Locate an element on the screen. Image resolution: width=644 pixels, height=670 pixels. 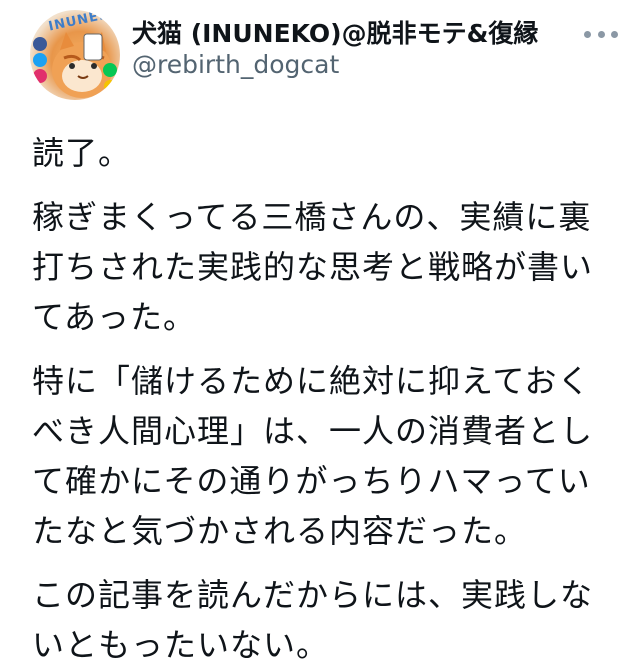
more-horizontal-icon is located at coordinates (601, 34).